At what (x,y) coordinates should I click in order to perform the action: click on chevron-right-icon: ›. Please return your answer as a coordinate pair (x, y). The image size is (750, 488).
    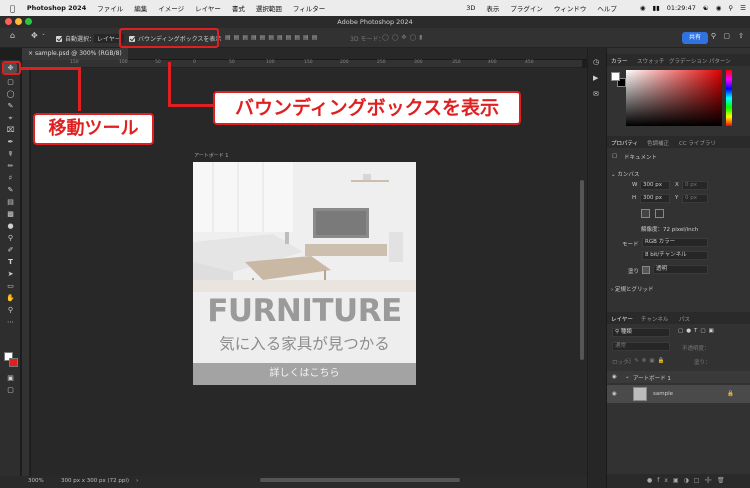
    Looking at the image, I should click on (137, 481).